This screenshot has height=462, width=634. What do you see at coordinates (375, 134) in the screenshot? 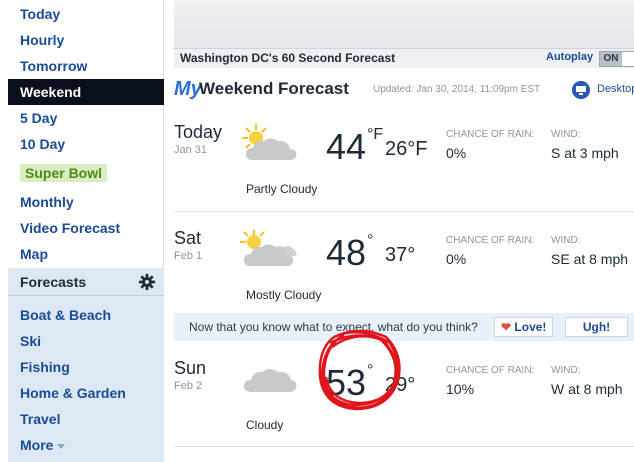
I see `high-temp-unit: °F` at bounding box center [375, 134].